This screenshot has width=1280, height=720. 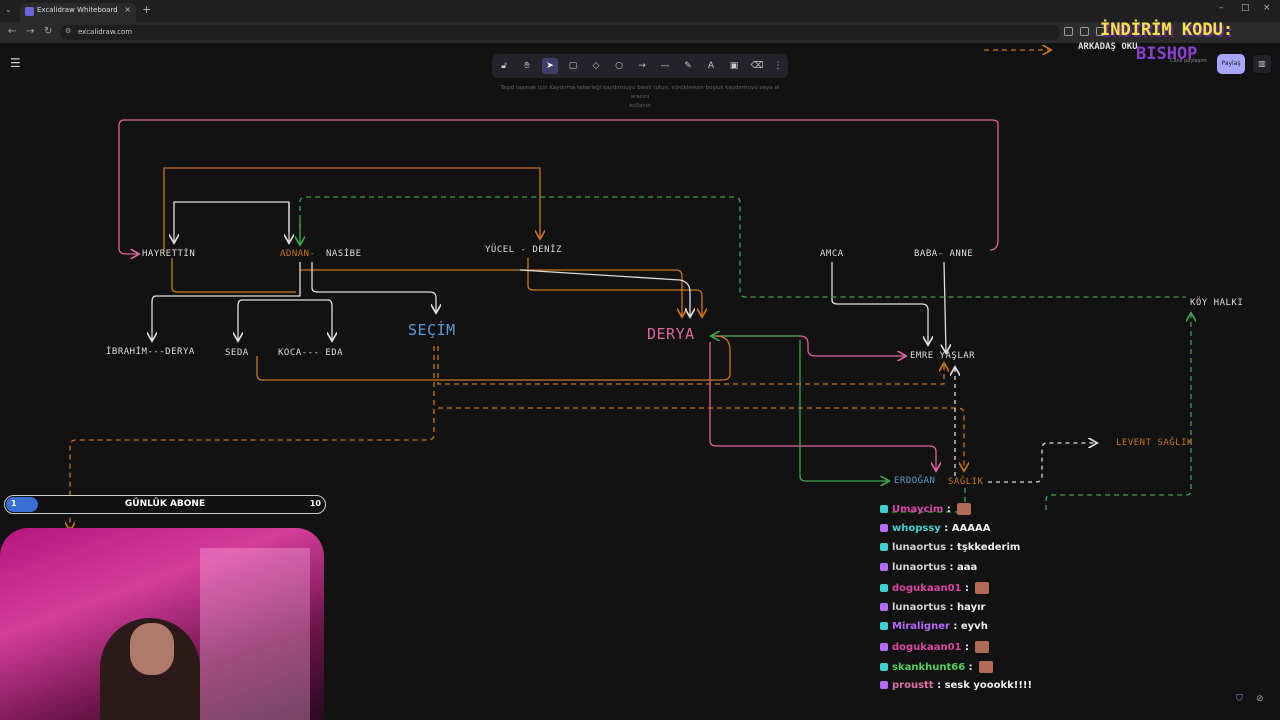 I want to click on chat-text: sesk yoookk!!!!, so click(x=988, y=686).